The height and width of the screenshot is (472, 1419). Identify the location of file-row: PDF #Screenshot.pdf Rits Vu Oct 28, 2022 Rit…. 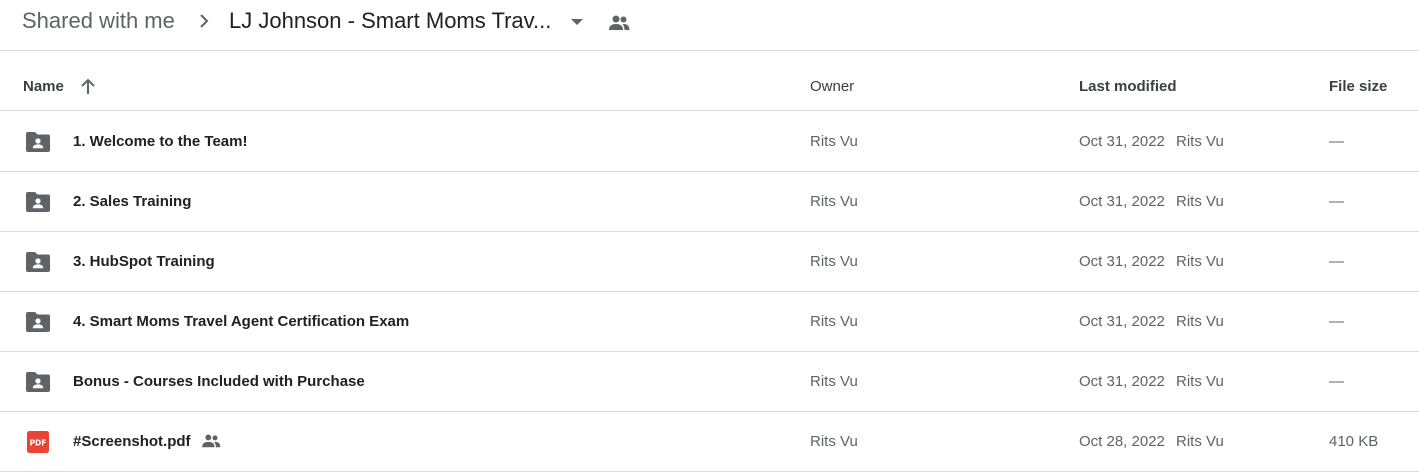
(709, 442).